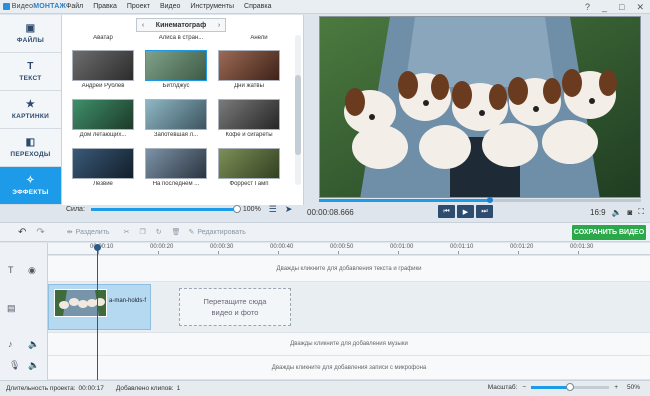 This screenshot has width=650, height=396. I want to click on mic-volume-icon: 🔈, so click(33, 365).